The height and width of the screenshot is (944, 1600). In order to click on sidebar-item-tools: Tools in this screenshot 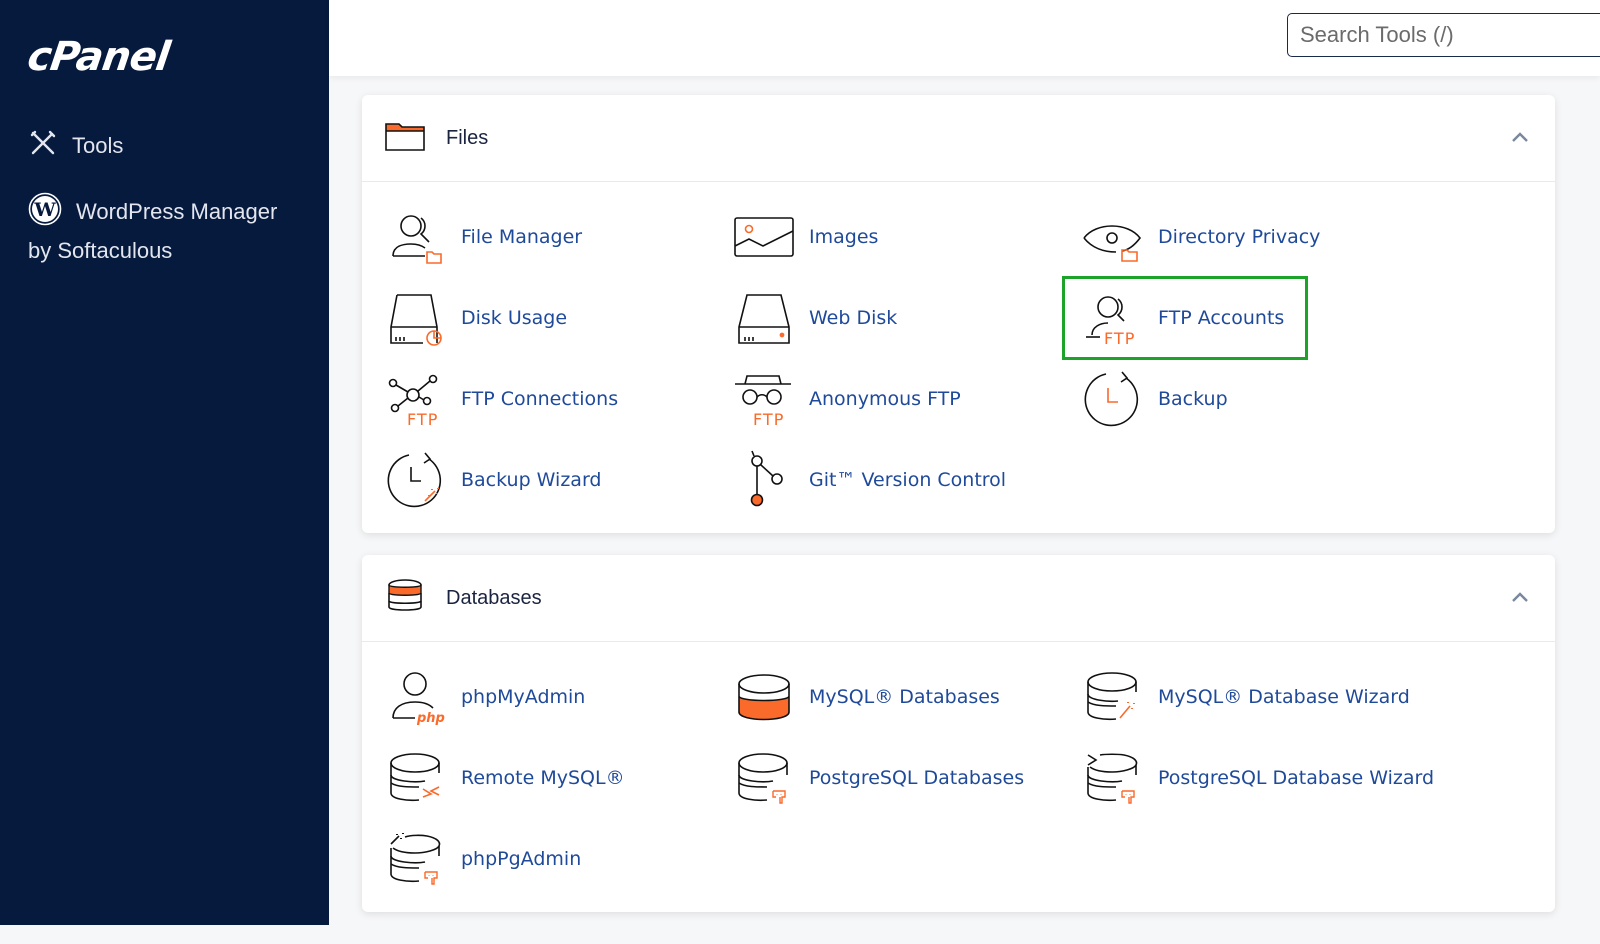, I will do `click(75, 146)`.